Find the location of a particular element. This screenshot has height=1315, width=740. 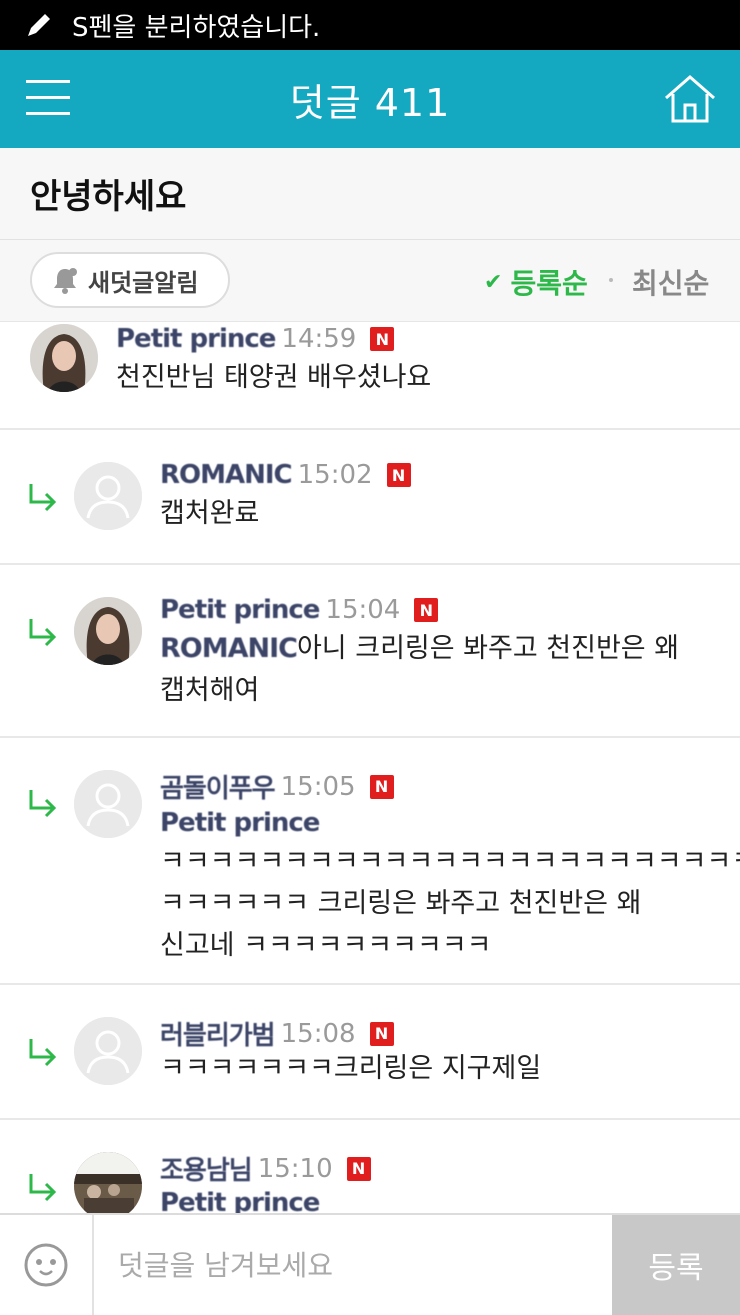

comment-input is located at coordinates (354, 1265).